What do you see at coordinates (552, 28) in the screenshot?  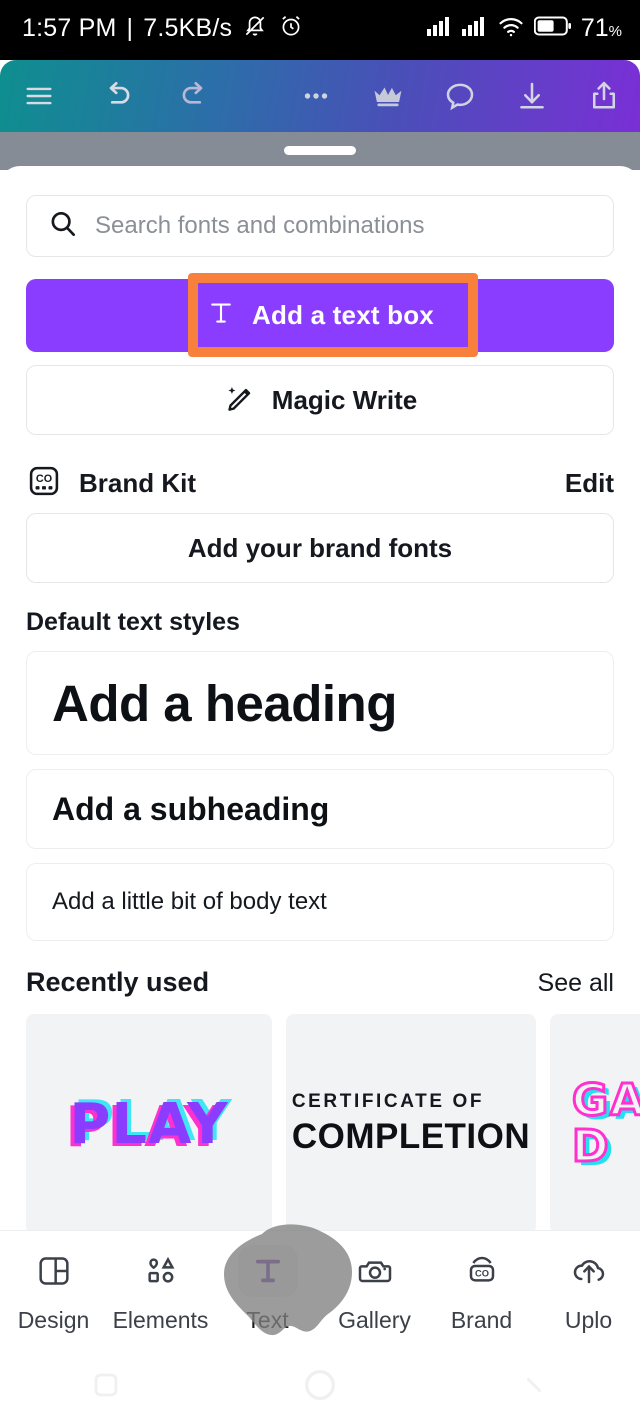 I see `battery-icon` at bounding box center [552, 28].